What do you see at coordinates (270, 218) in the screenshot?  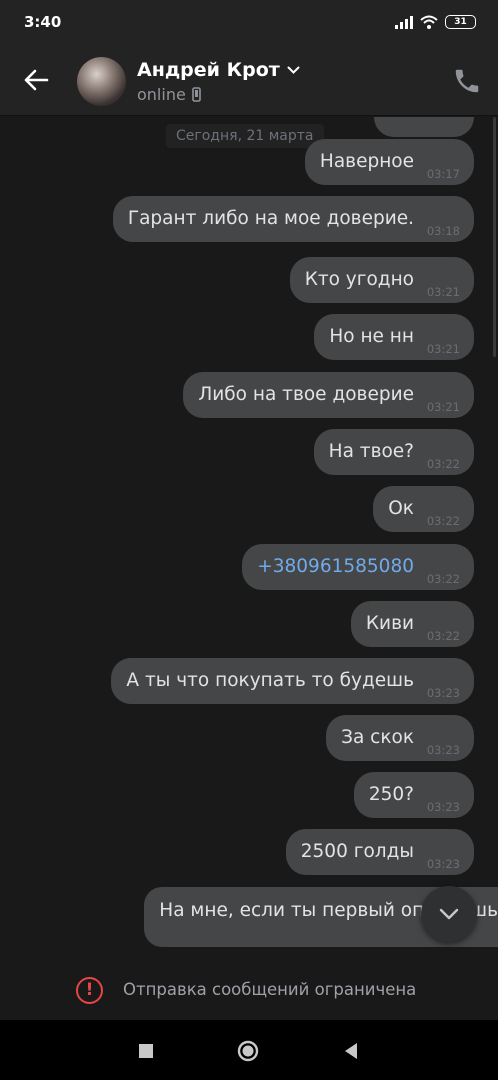 I see `message-text: Гарант либо на мое доверие.` at bounding box center [270, 218].